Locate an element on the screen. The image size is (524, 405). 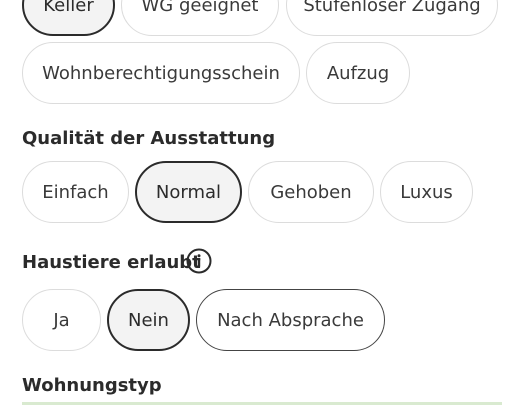
chip-wg-geeignet: WG geeignet is located at coordinates (200, 18).